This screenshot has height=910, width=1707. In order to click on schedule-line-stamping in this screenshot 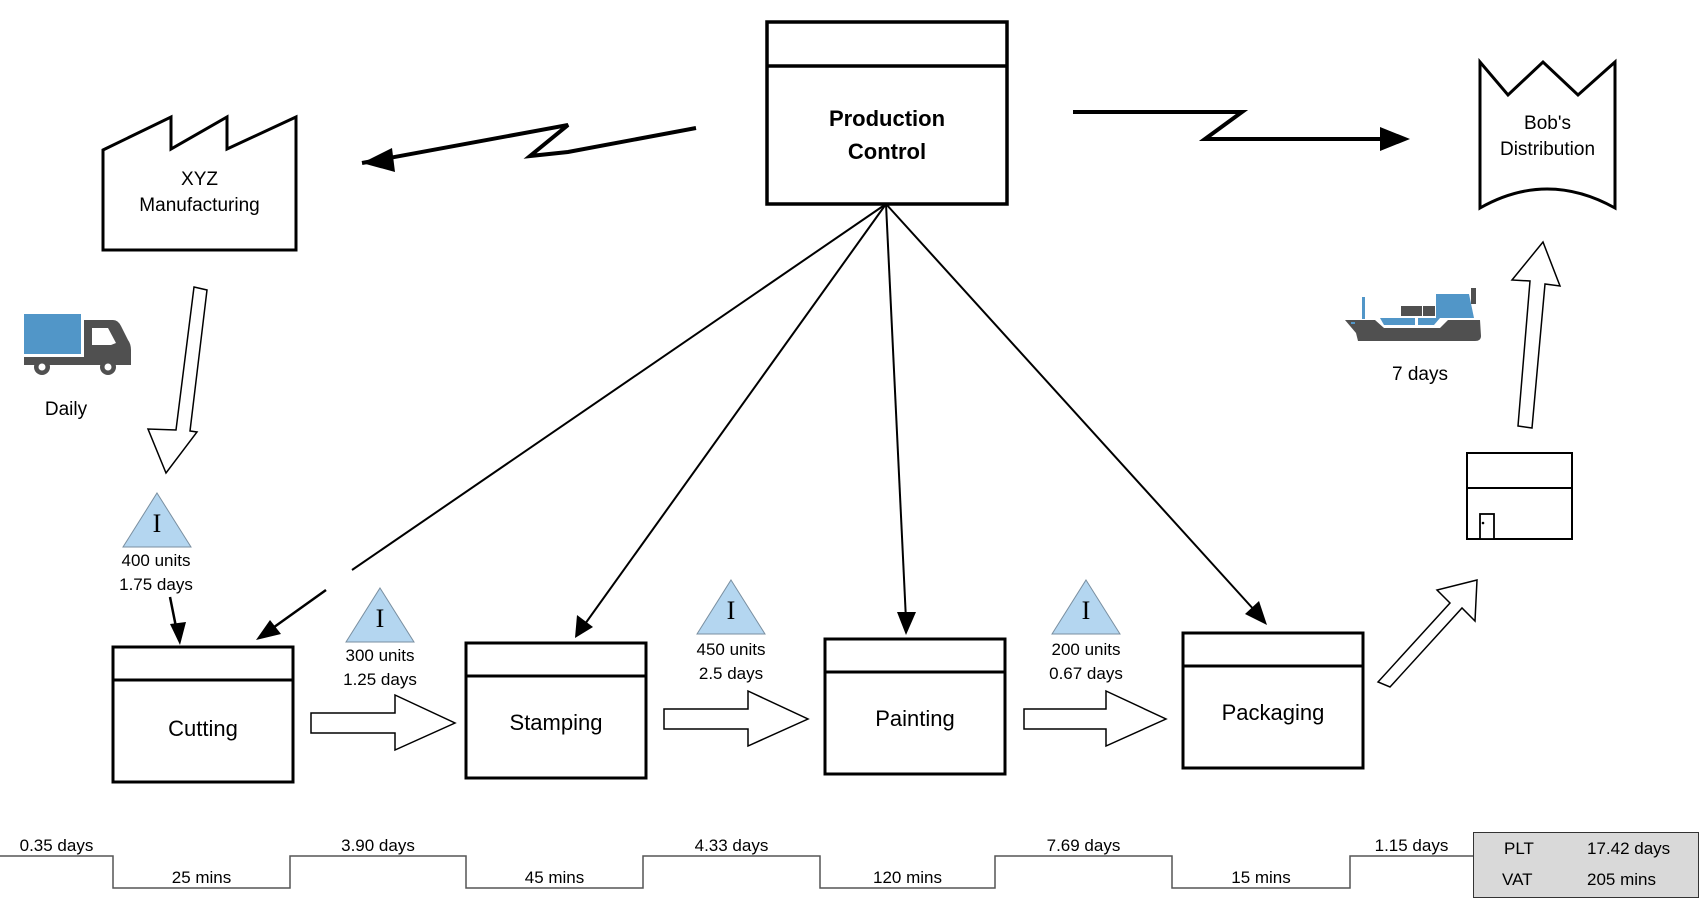, I will do `click(731, 420)`.